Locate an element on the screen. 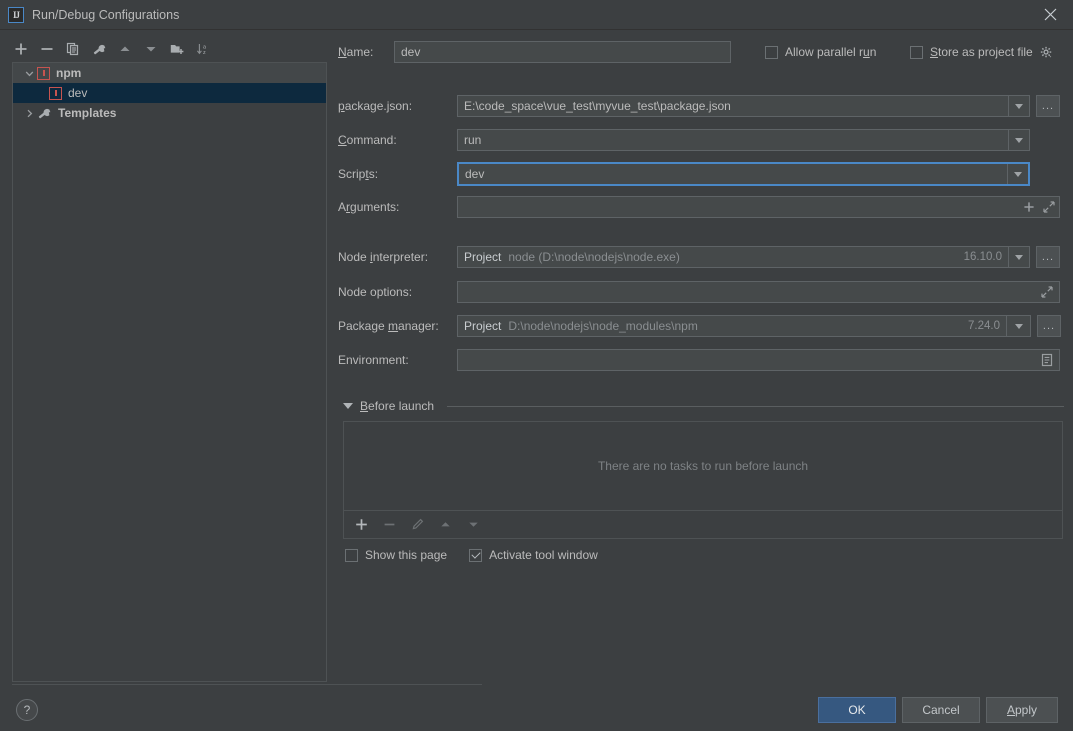 Image resolution: width=1073 pixels, height=731 pixels. help-button: ? is located at coordinates (27, 710).